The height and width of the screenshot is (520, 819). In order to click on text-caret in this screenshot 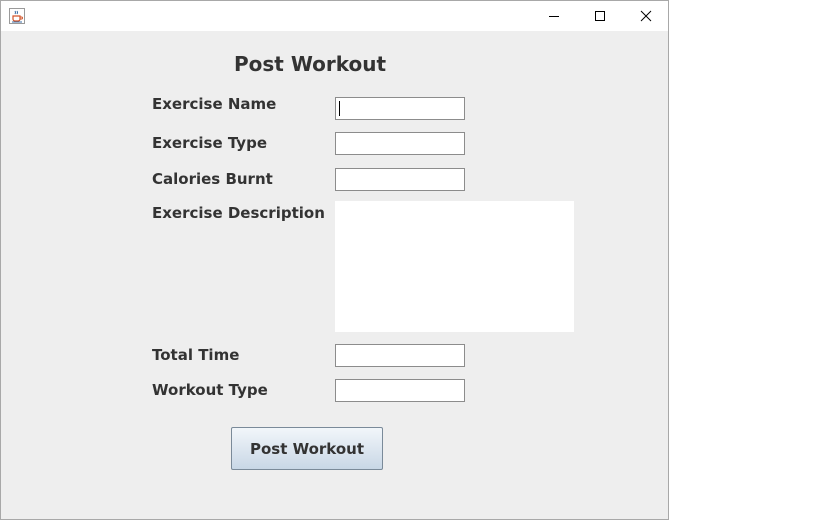, I will do `click(339, 108)`.